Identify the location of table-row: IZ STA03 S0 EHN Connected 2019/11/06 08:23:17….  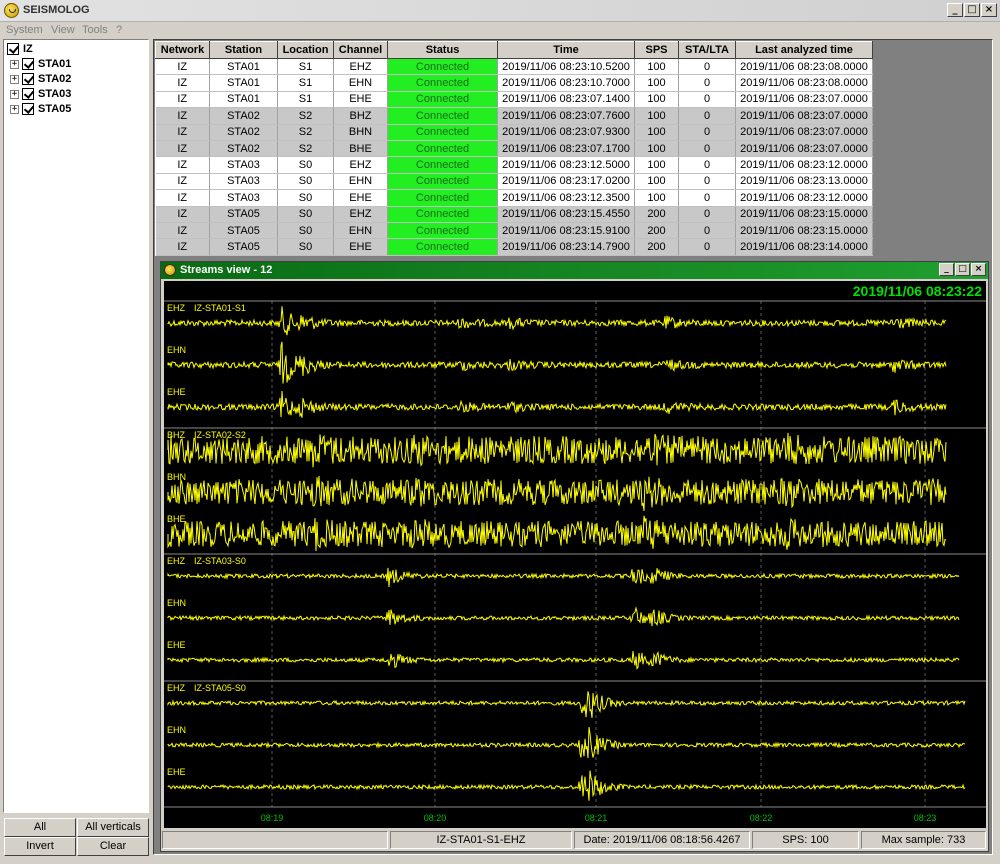
(514, 182).